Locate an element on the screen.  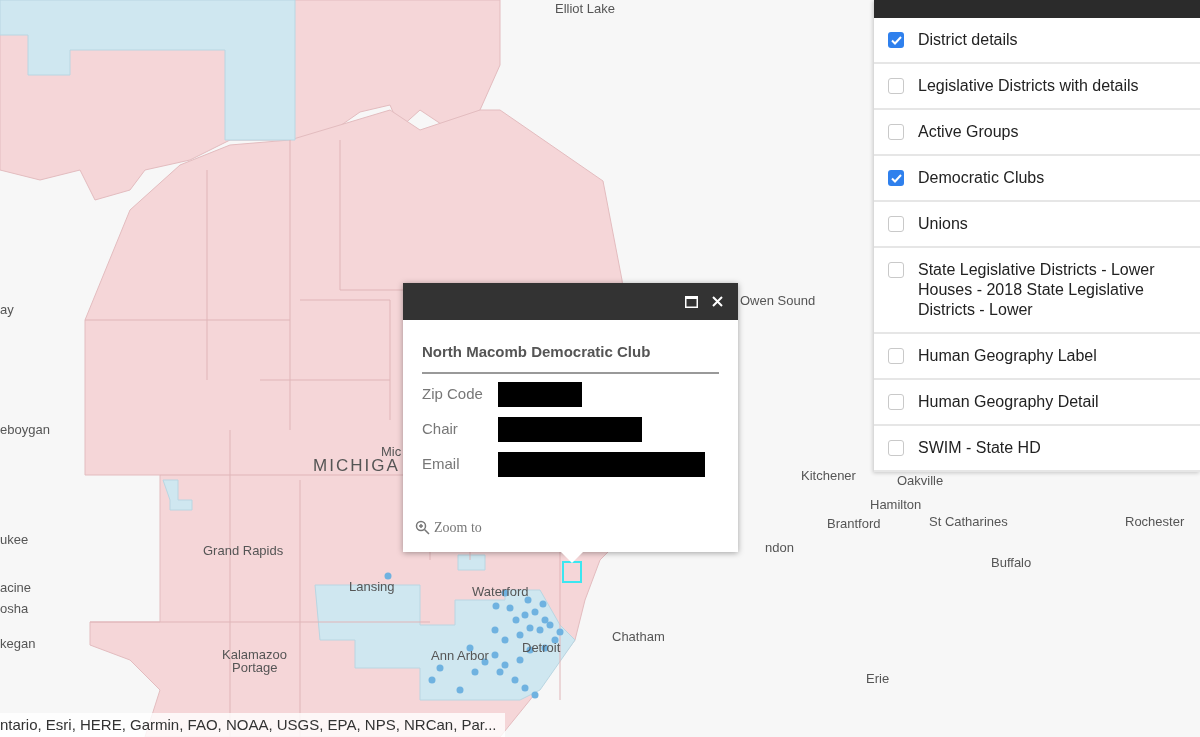
layer-label: Human Geography Detail is located at coordinates (1008, 402).